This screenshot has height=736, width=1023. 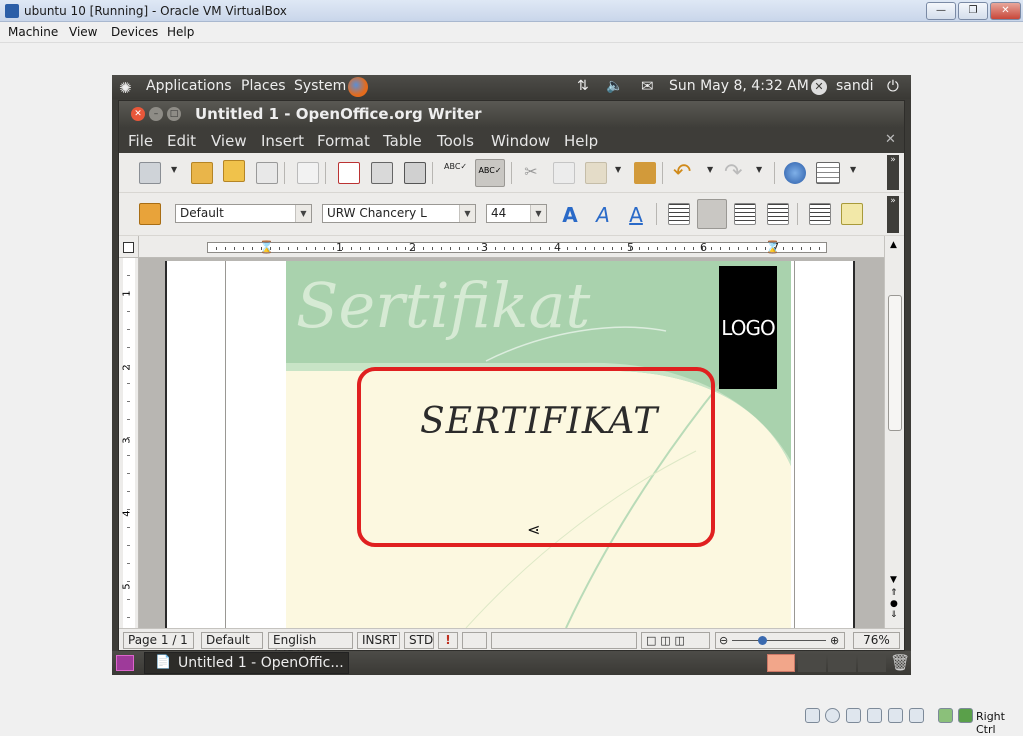 What do you see at coordinates (679, 640) in the screenshot?
I see `book-view-icon: ◫` at bounding box center [679, 640].